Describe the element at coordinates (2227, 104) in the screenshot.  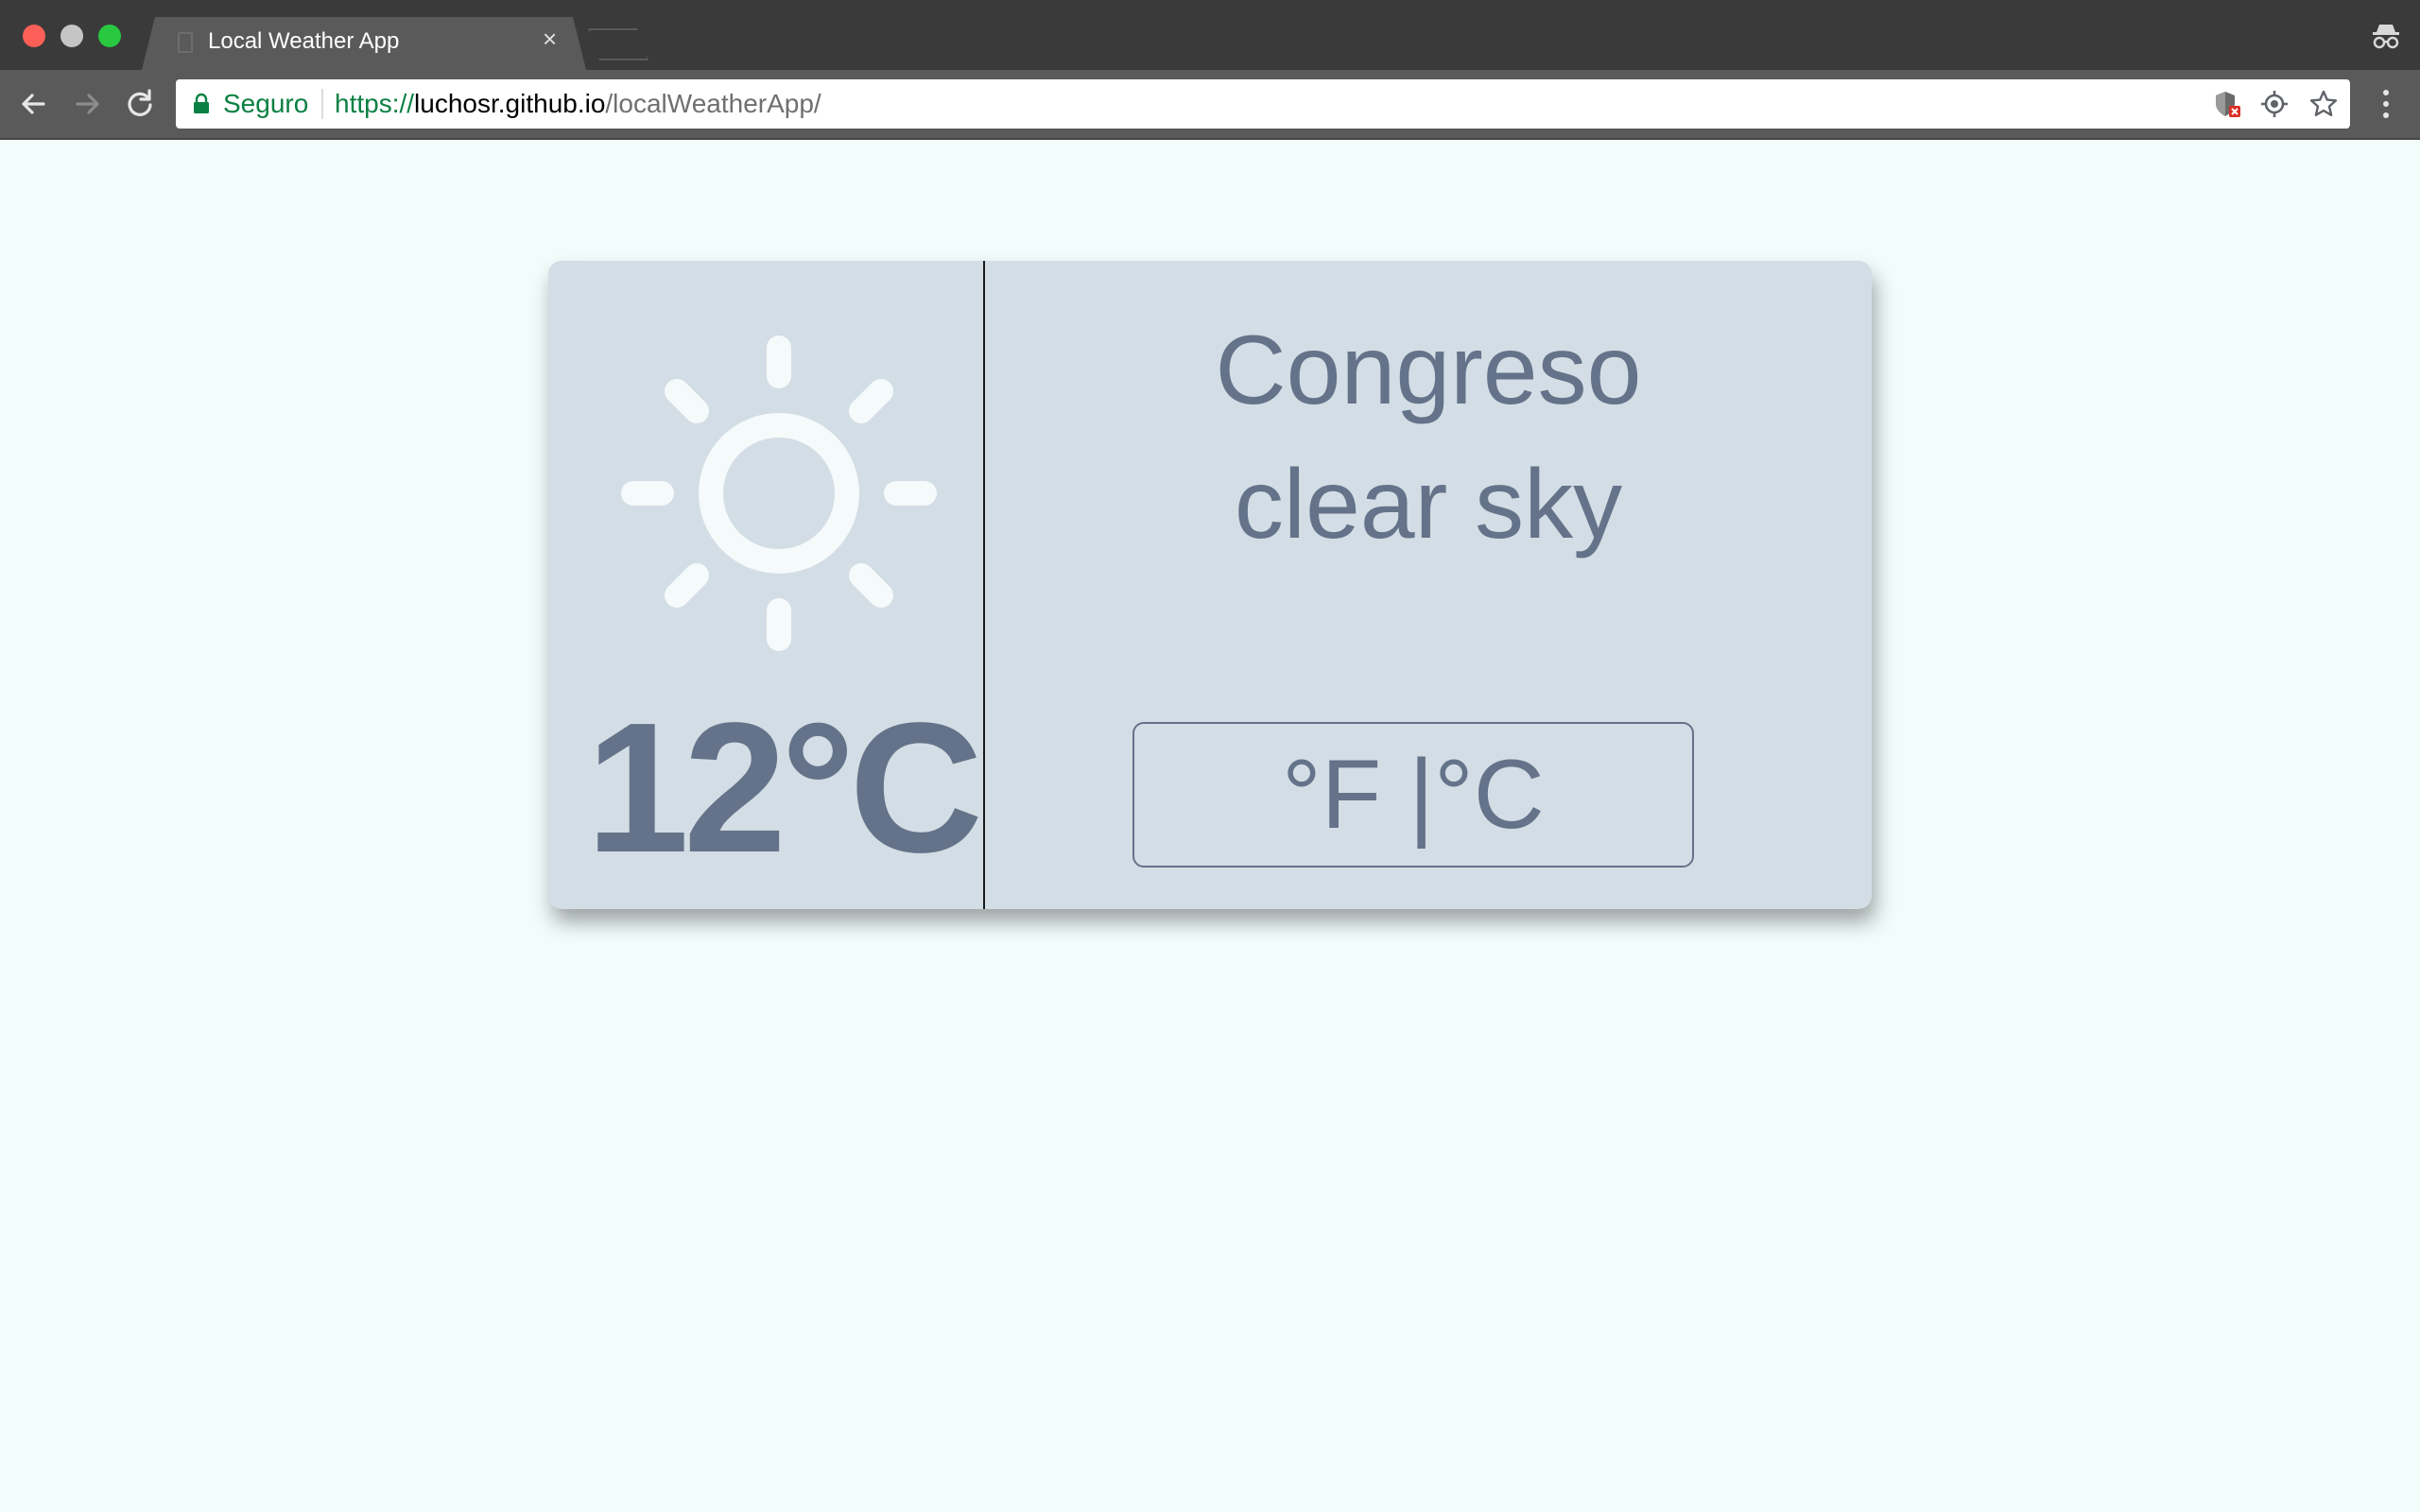
I see `shield-icon` at that location.